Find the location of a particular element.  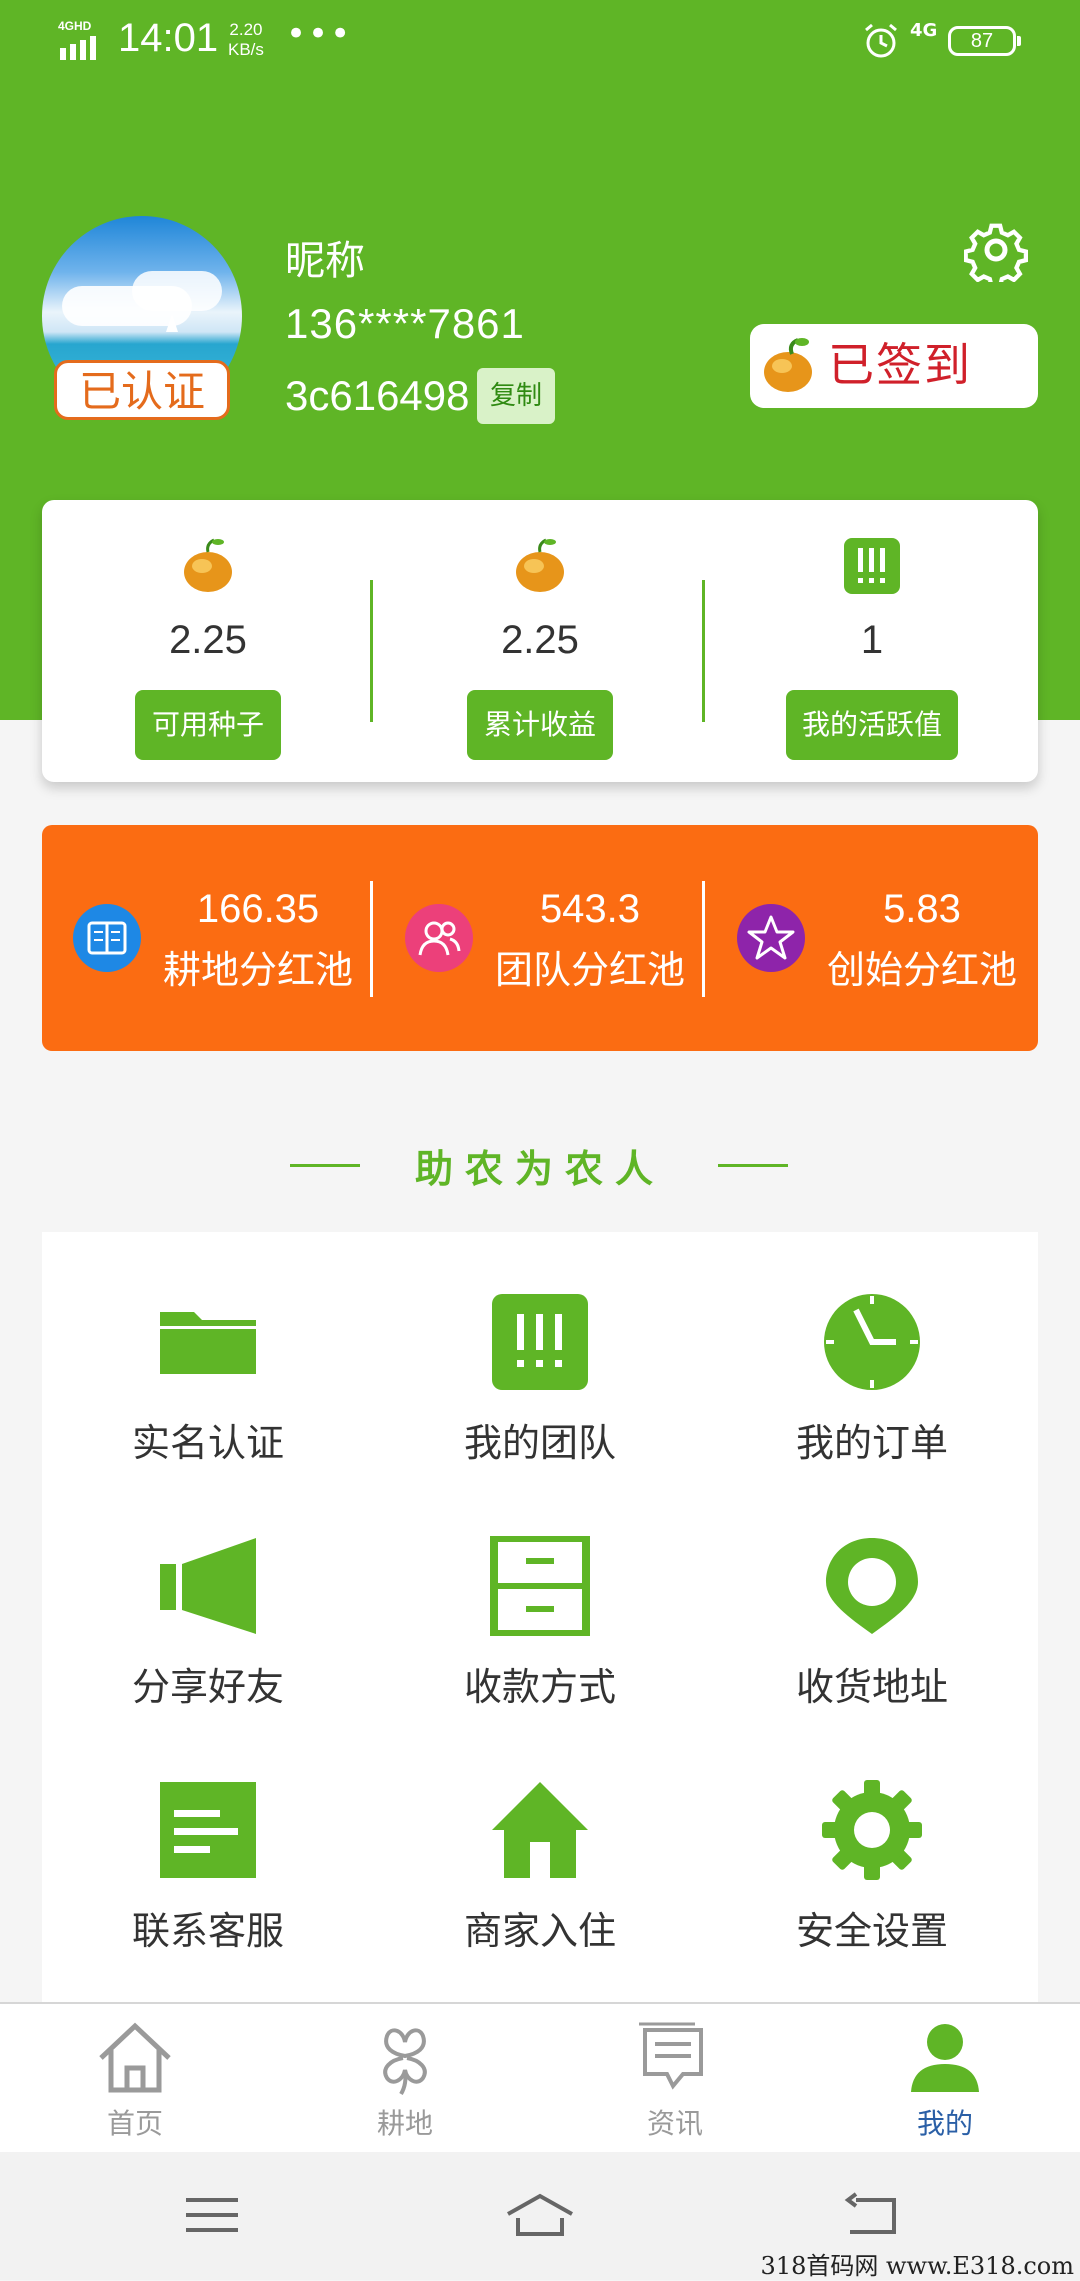

back-icon is located at coordinates (872, 2215).